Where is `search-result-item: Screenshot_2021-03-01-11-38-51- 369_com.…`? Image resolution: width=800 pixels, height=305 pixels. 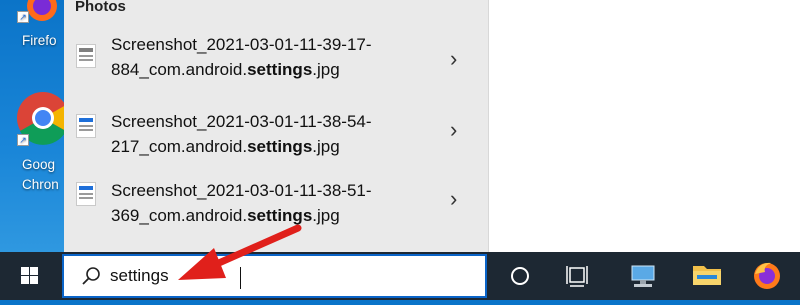 search-result-item: Screenshot_2021-03-01-11-38-51- 369_com.… is located at coordinates (276, 213).